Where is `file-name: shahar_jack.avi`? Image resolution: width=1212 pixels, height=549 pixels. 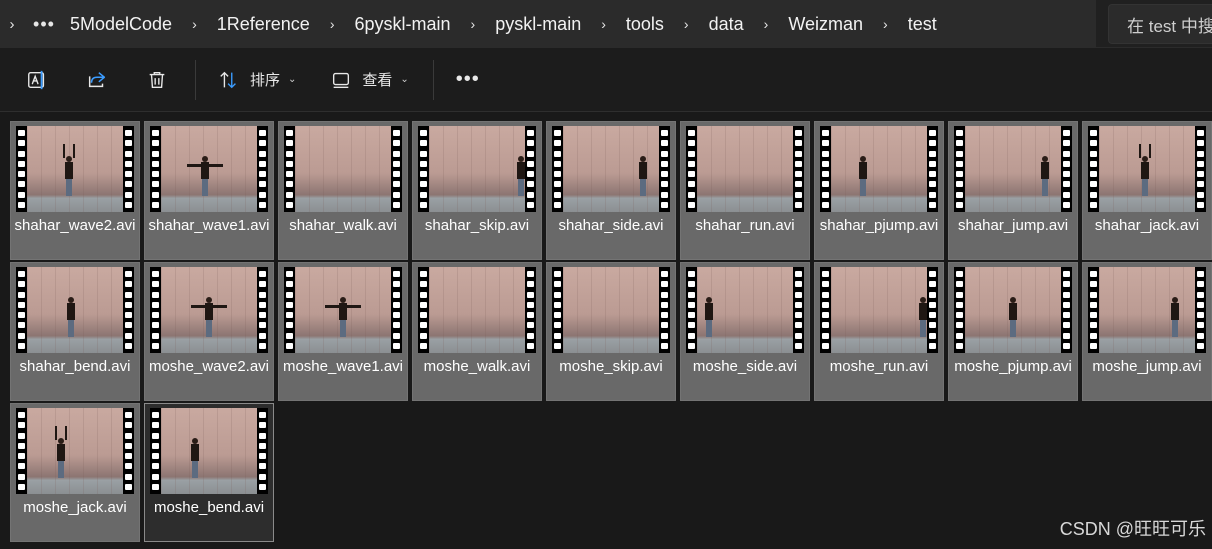
file-name: shahar_jack.avi is located at coordinates (1147, 225).